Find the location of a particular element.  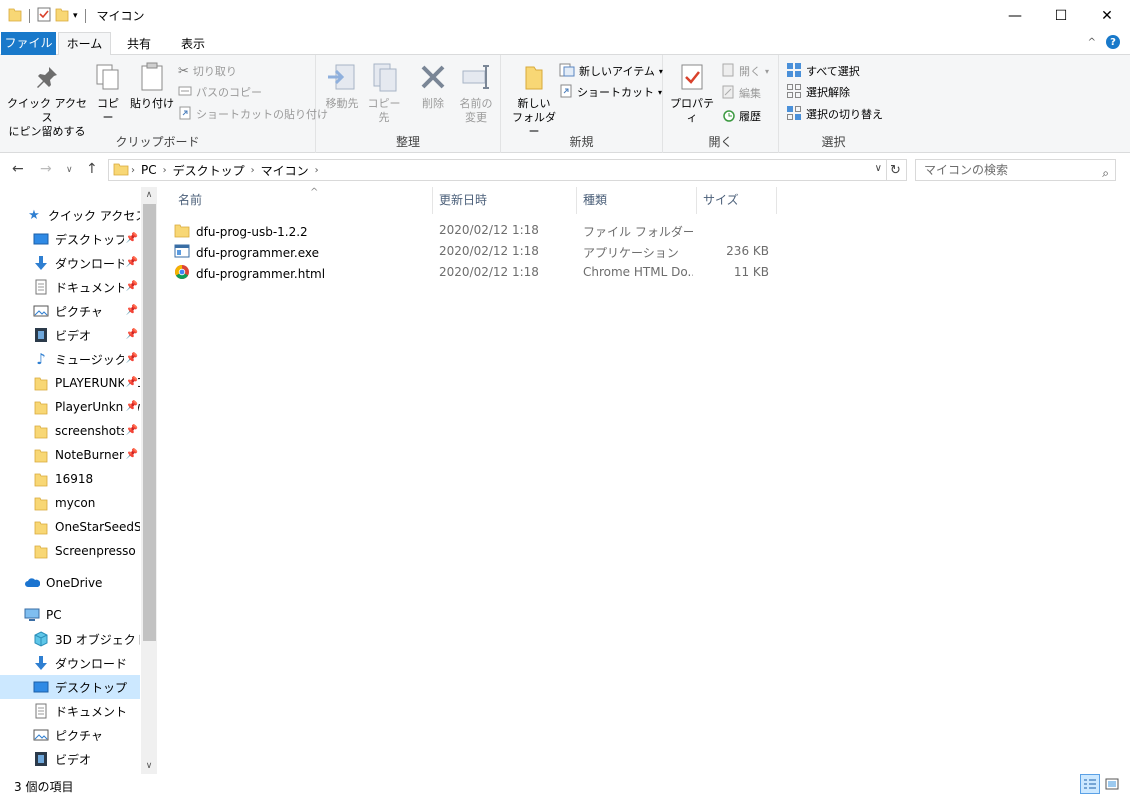

scroll-down-arrow-icon: ∨ is located at coordinates (149, 766).